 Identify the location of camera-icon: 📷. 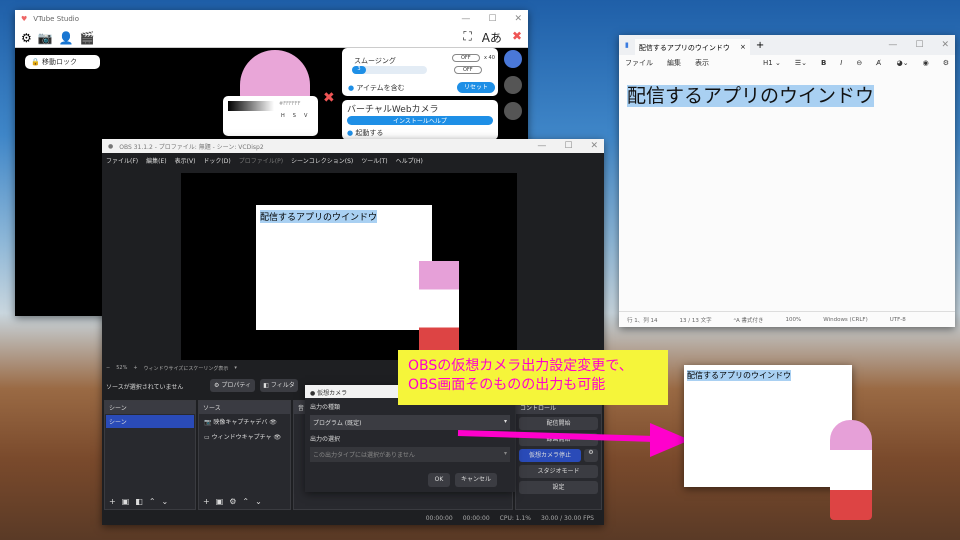
(45, 38).